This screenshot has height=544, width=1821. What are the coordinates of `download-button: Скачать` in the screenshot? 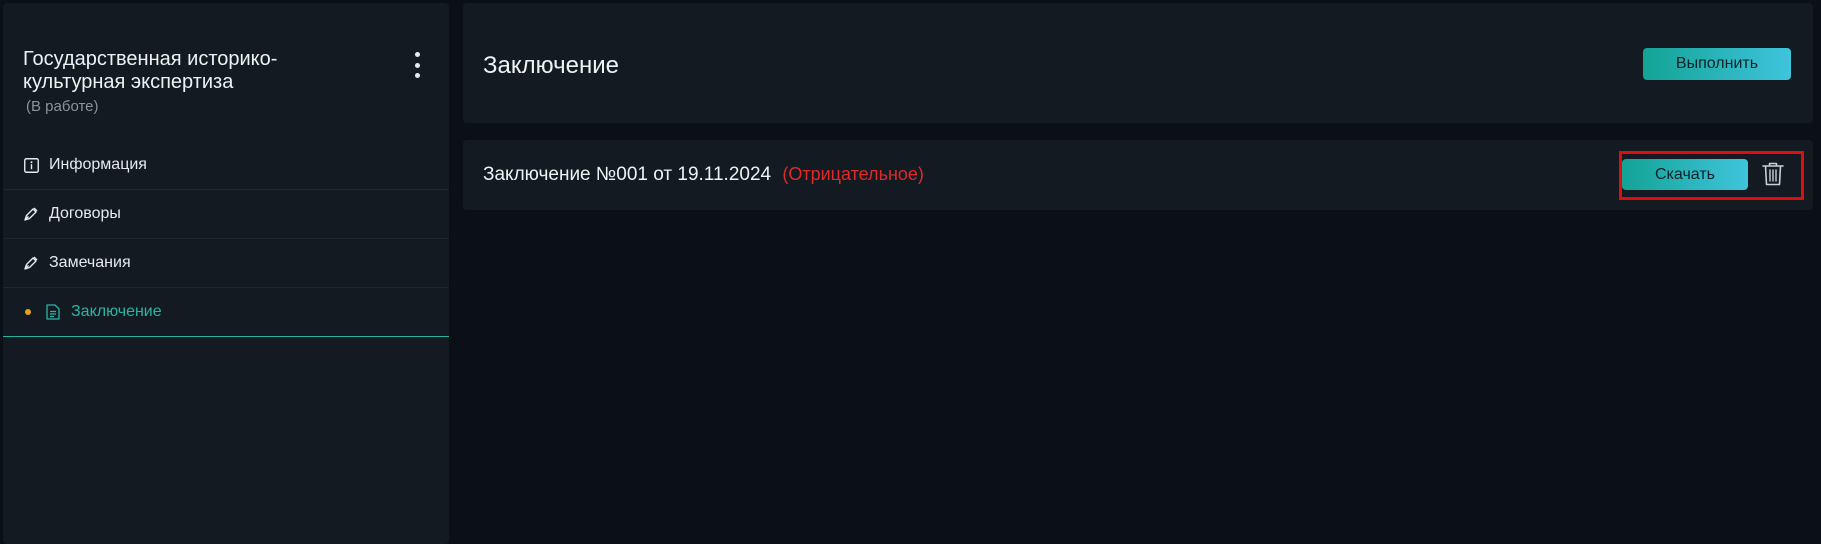 It's located at (1685, 174).